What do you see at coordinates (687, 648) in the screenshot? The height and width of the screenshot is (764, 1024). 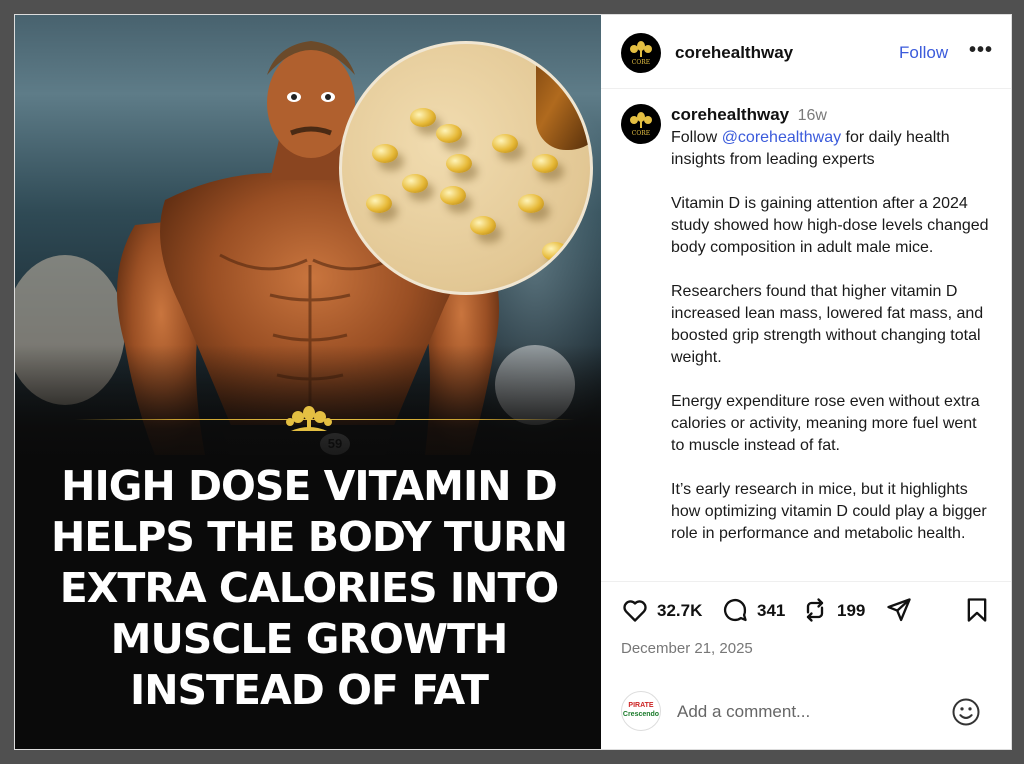 I see `post-date: December 21, 2025` at bounding box center [687, 648].